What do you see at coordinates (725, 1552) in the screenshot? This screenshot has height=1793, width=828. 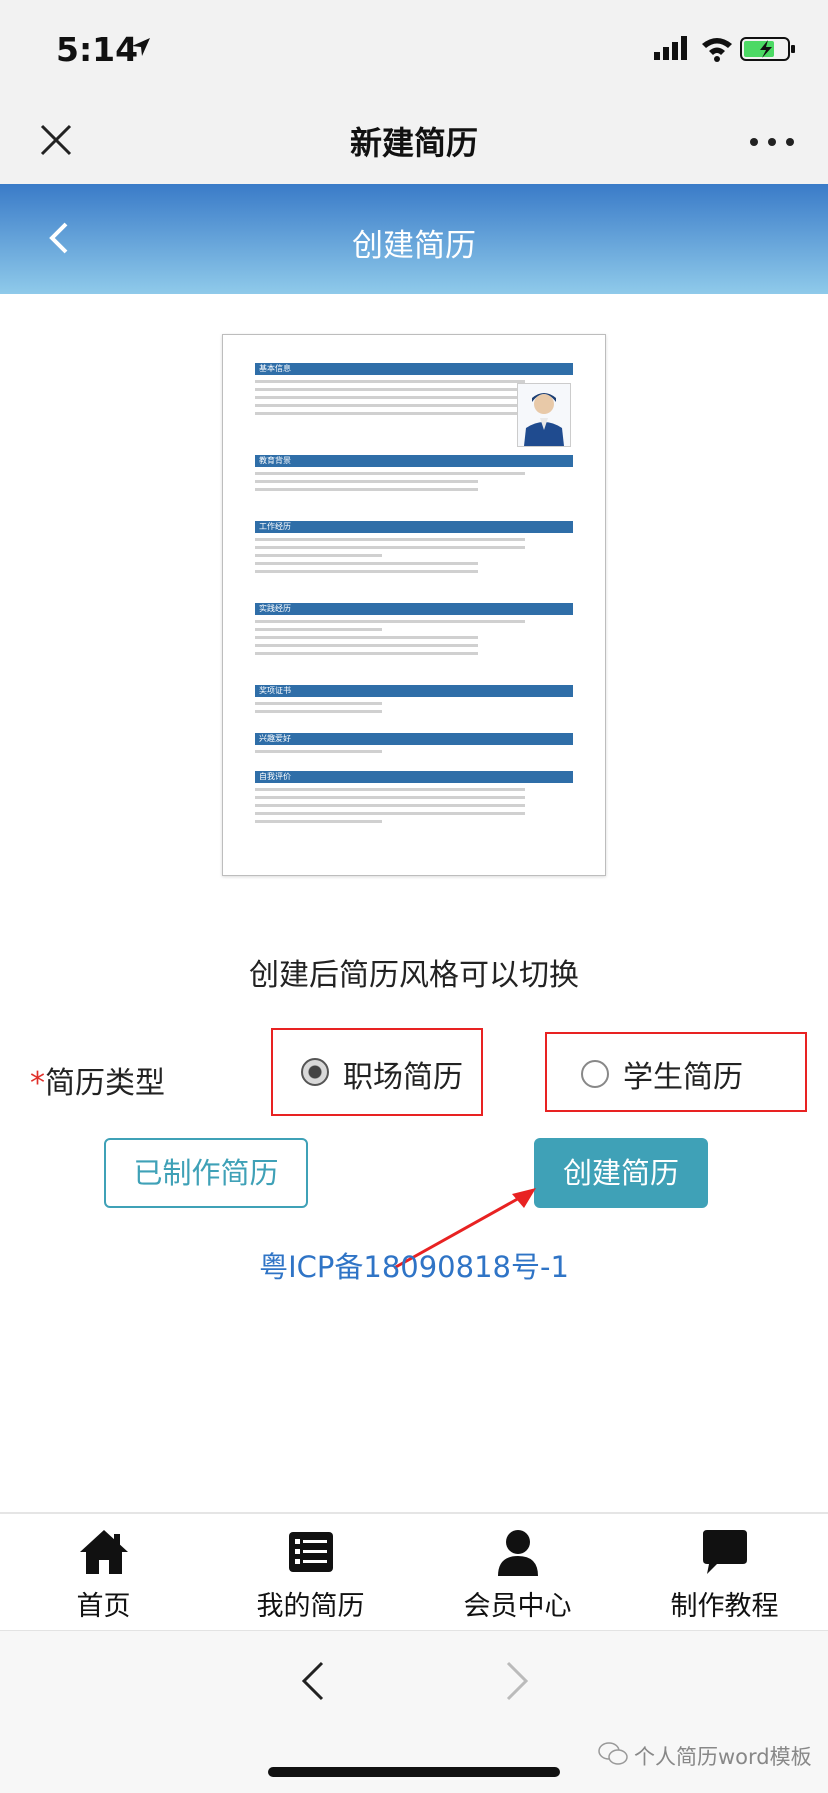 I see `chat-icon` at bounding box center [725, 1552].